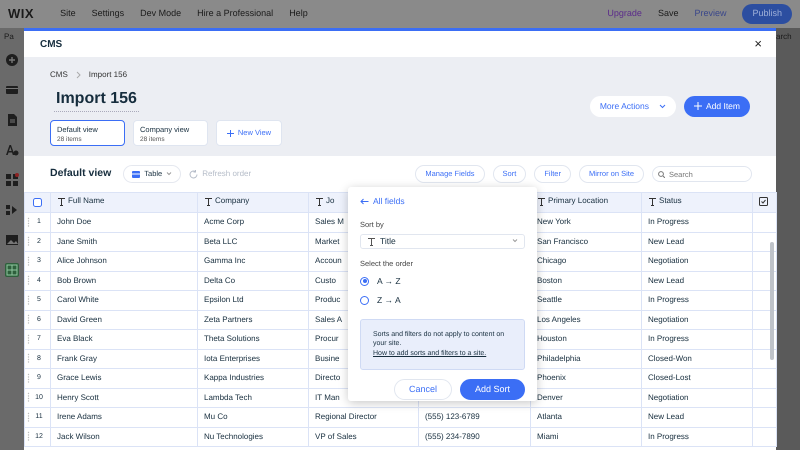 This screenshot has width=800, height=450. Describe the element at coordinates (12, 60) in the screenshot. I see `add-icon` at that location.